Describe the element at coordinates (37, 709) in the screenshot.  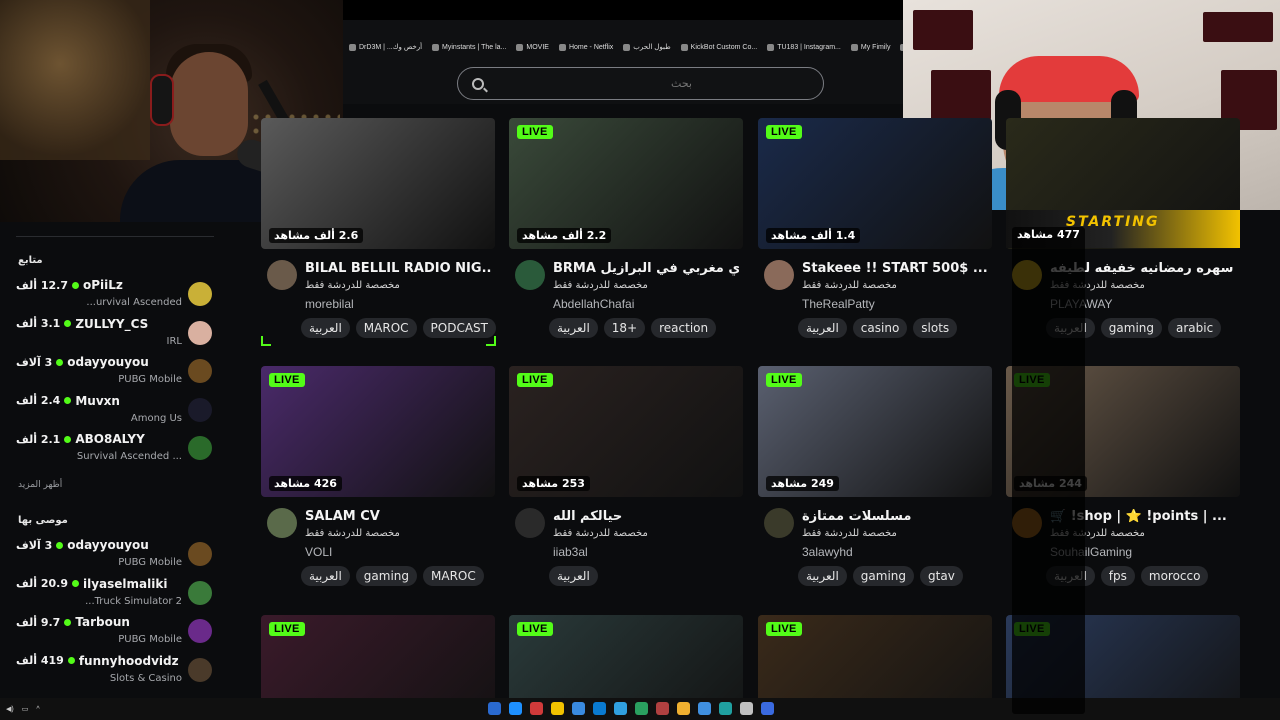
I see `chevron-up-icon: ^` at that location.